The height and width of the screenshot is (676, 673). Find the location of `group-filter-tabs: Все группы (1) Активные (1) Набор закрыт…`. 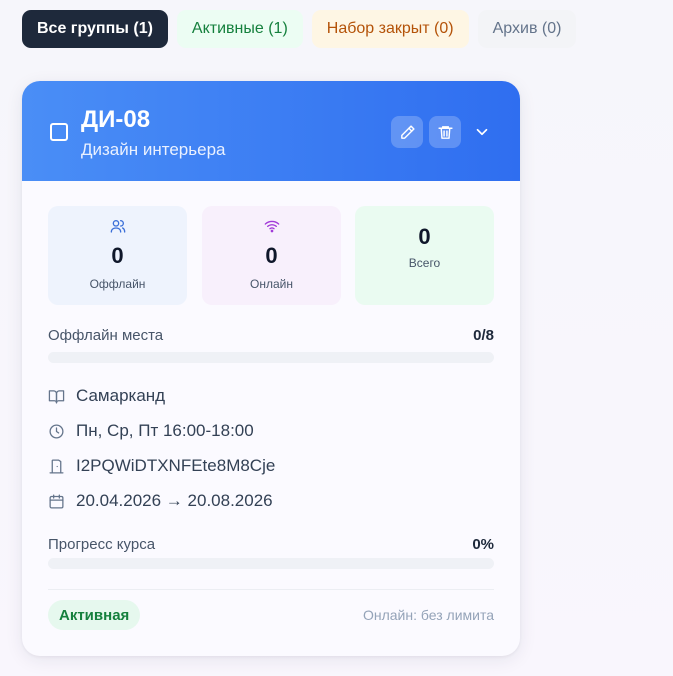

group-filter-tabs: Все группы (1) Активные (1) Набор закрыт… is located at coordinates (299, 29).